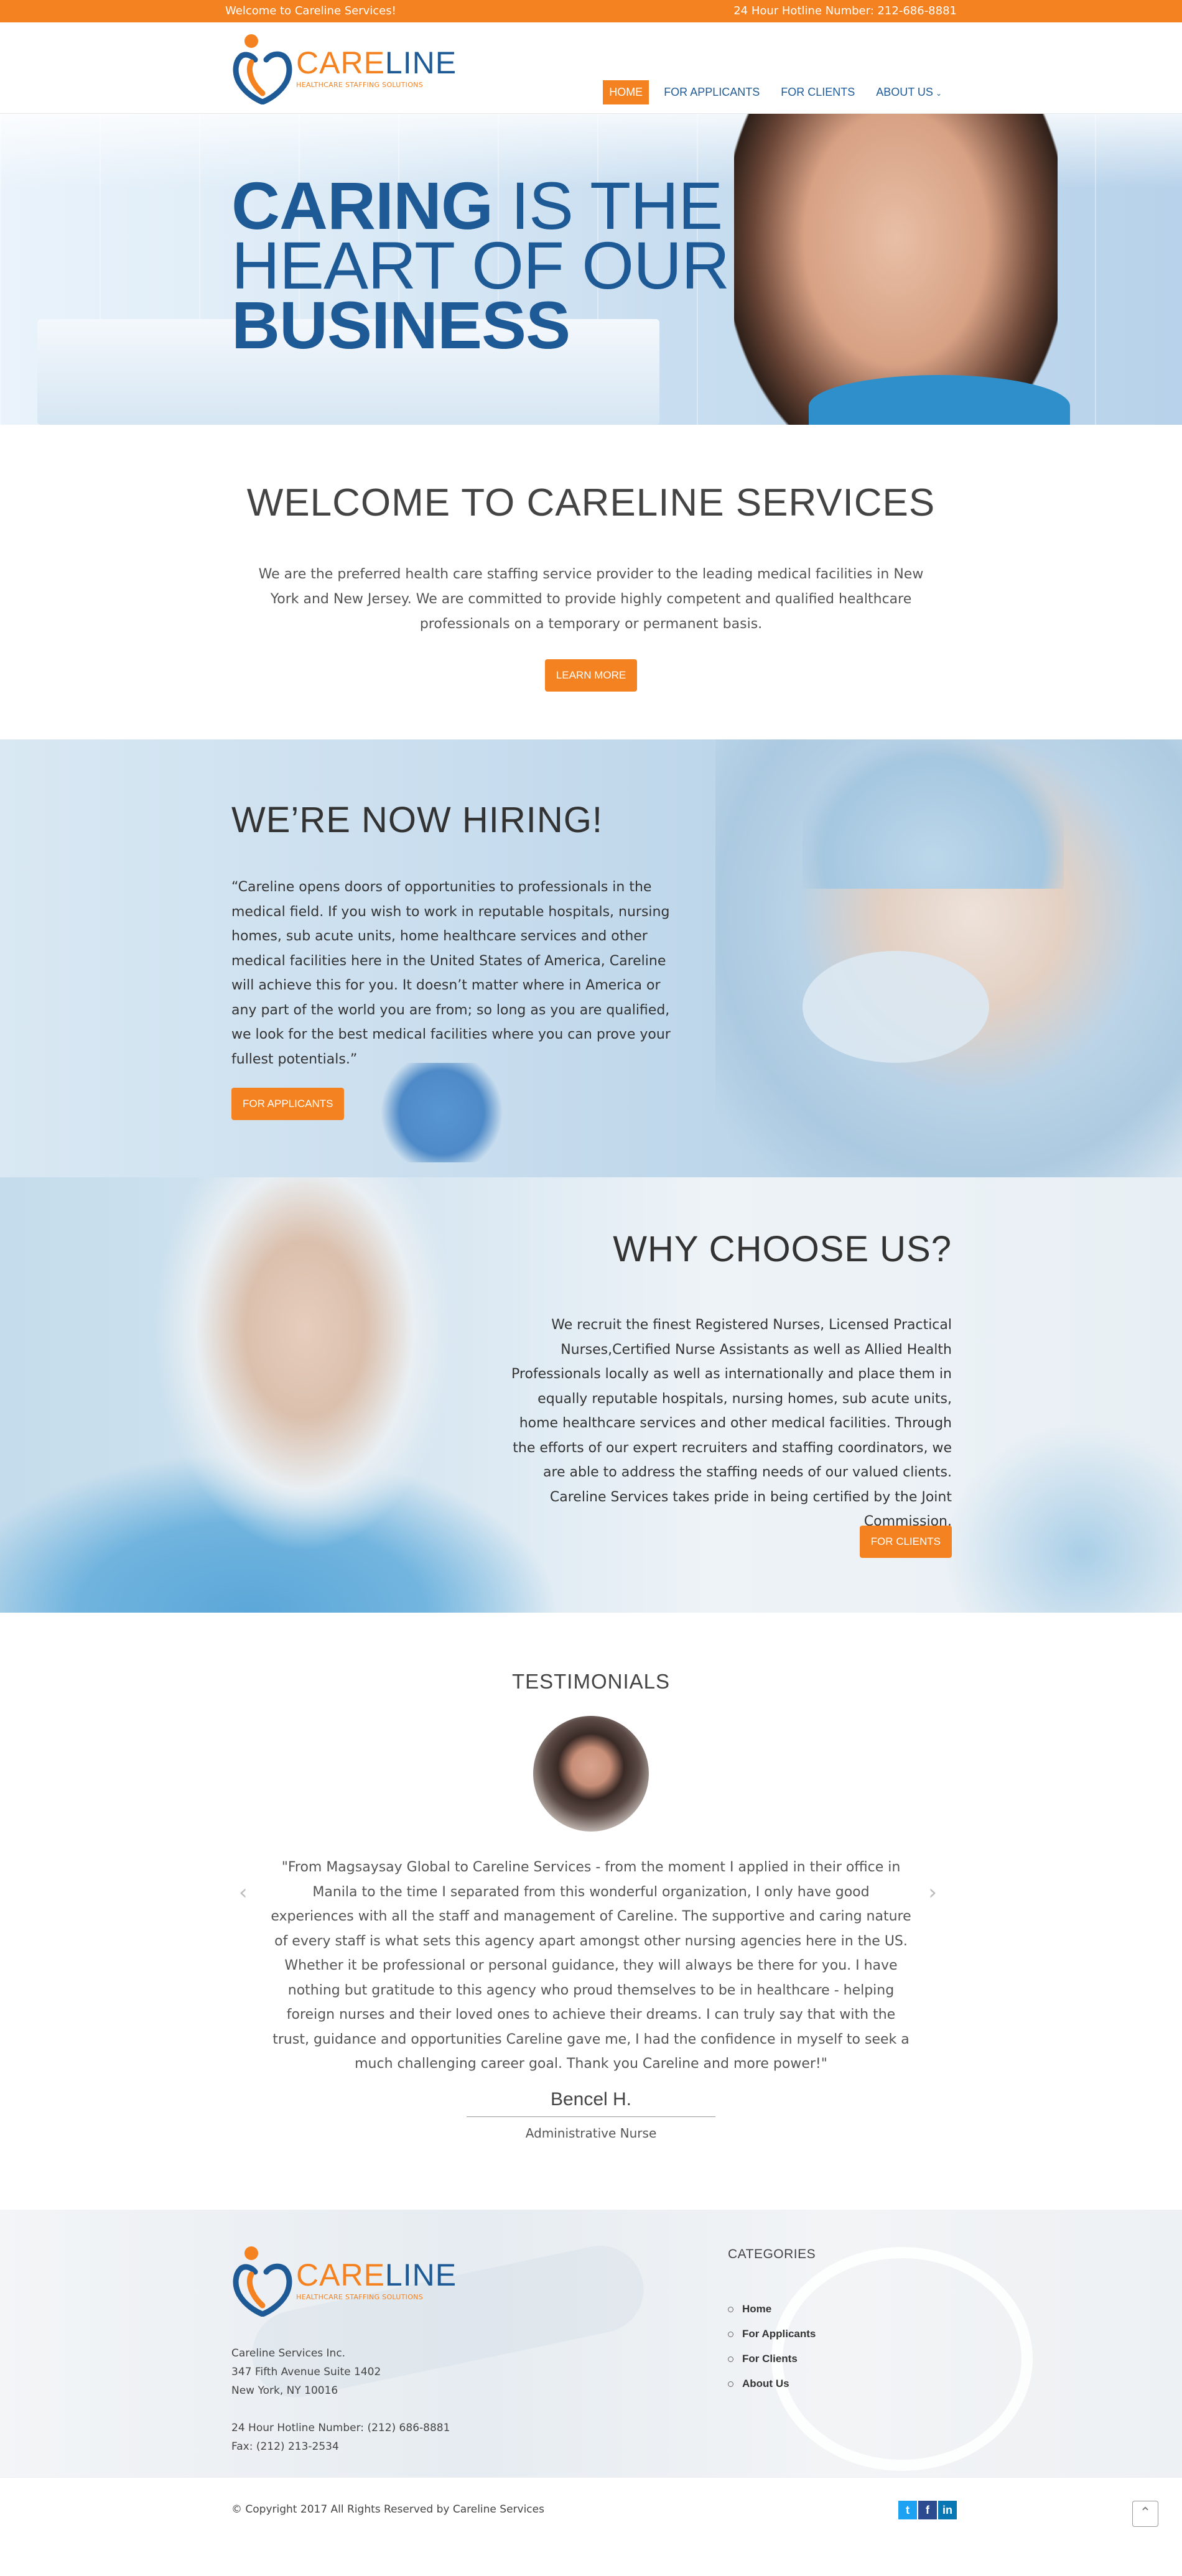  I want to click on chevron-left-icon: ‹, so click(243, 1893).